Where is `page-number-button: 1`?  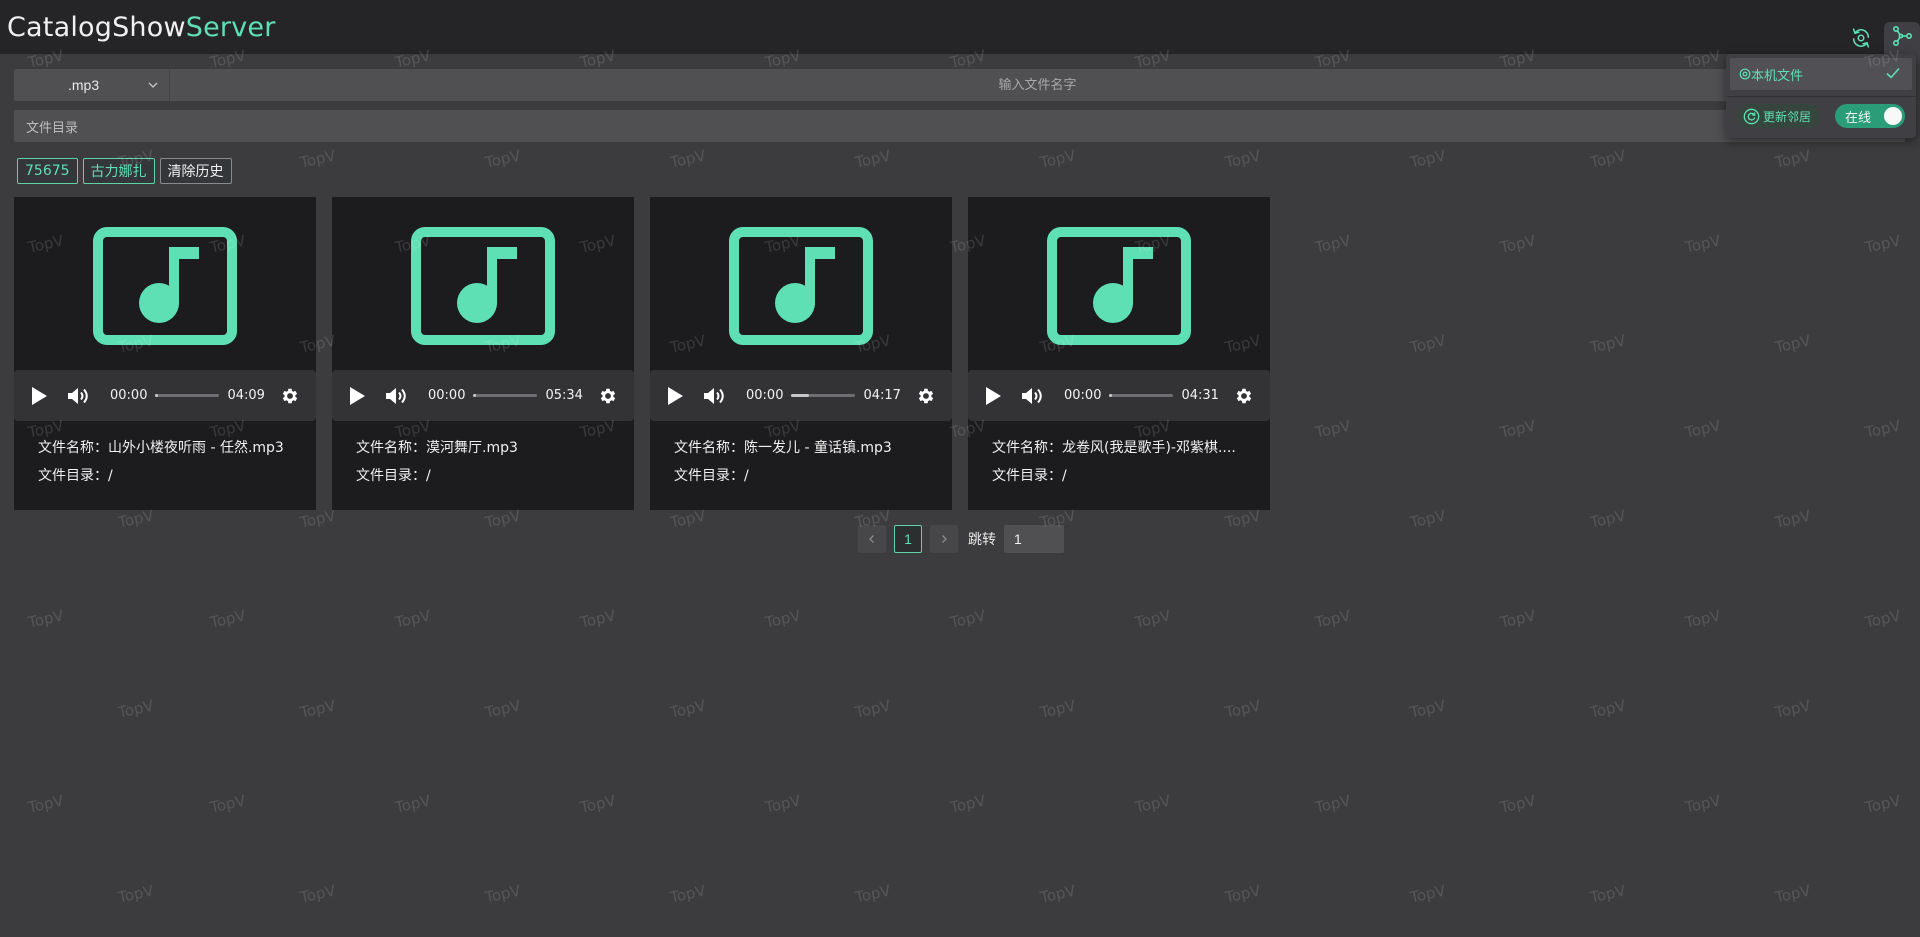 page-number-button: 1 is located at coordinates (908, 539).